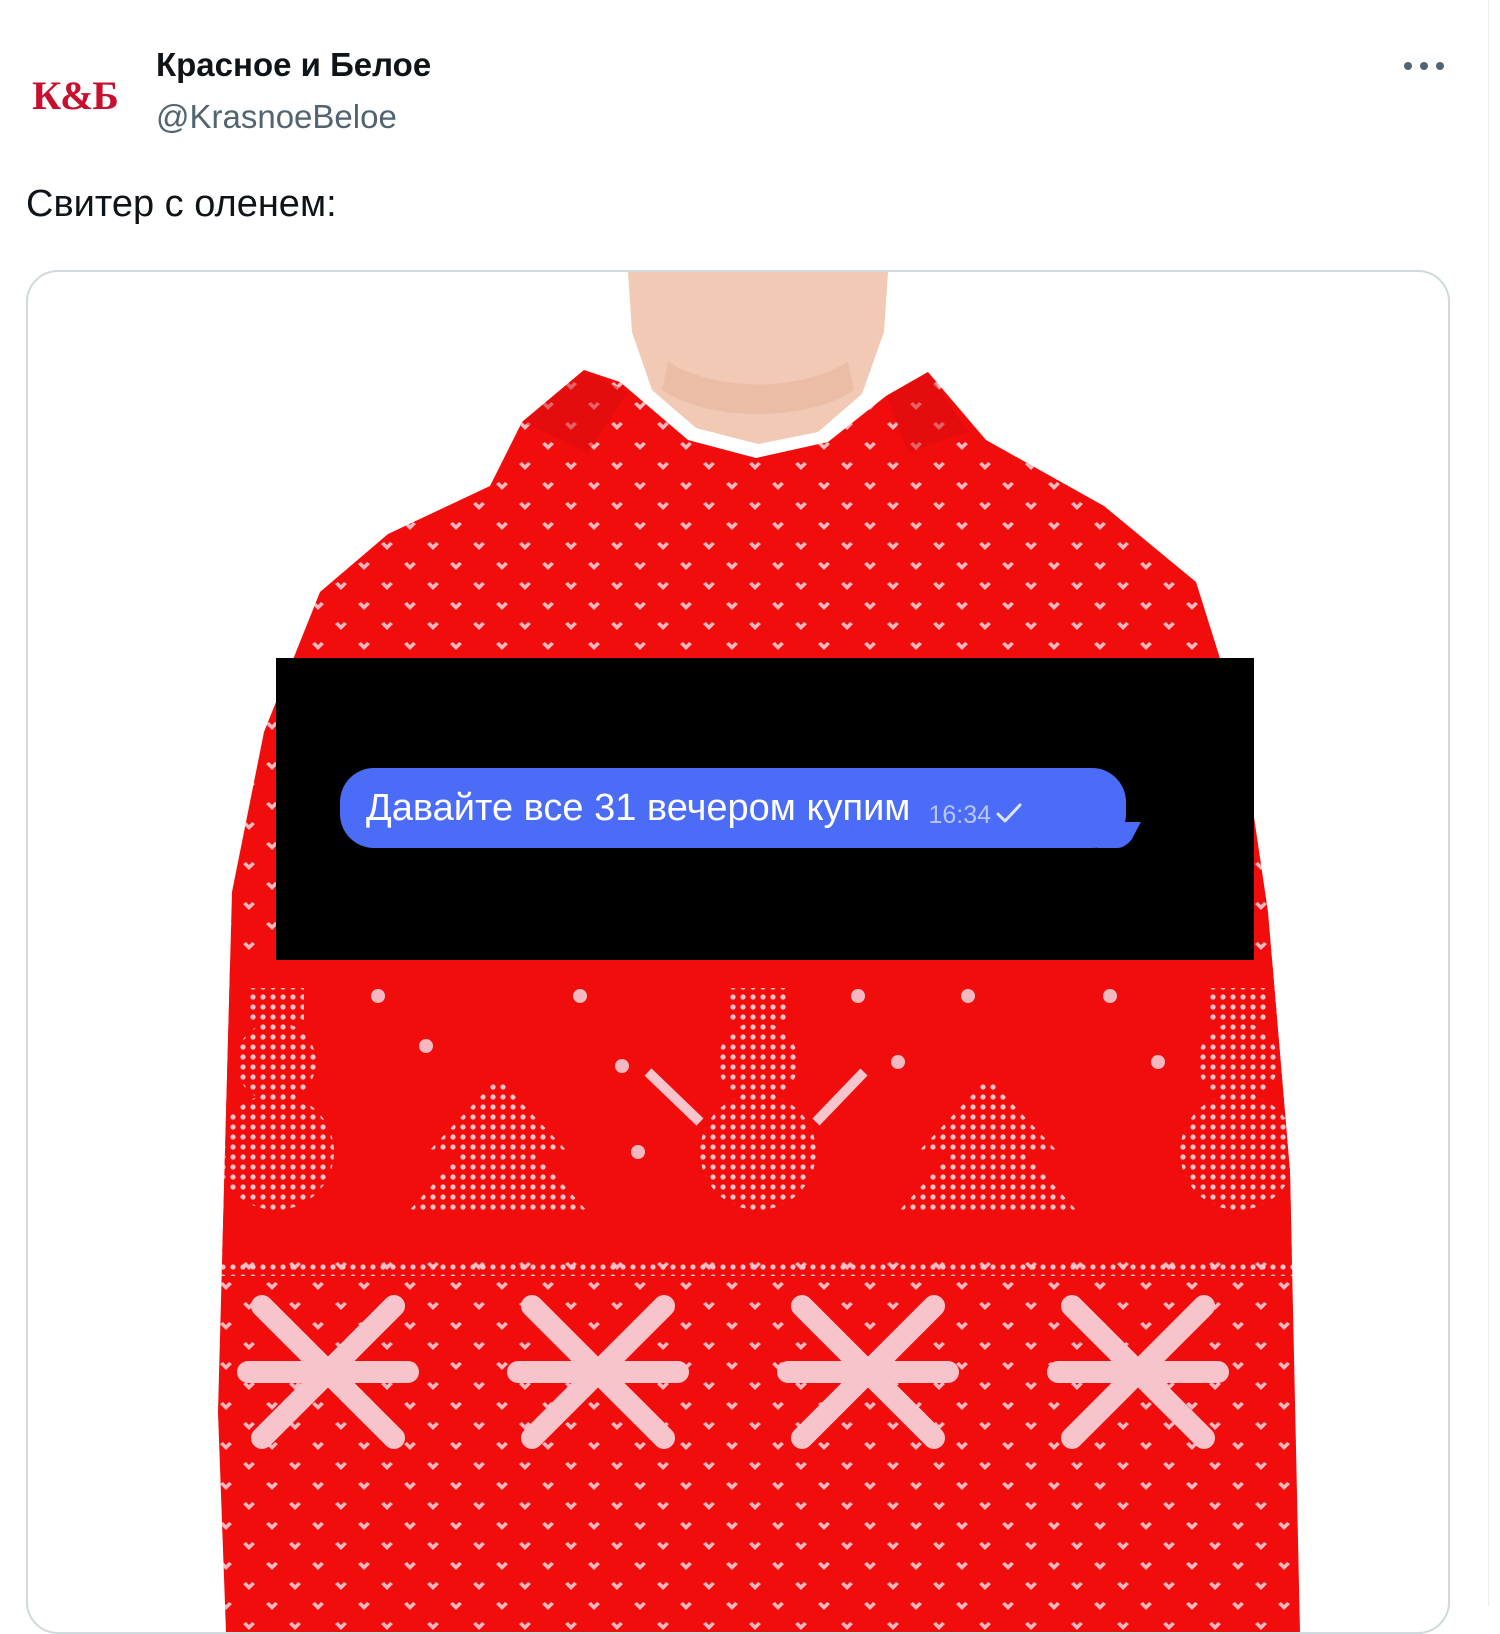 The height and width of the screenshot is (1634, 1500). I want to click on author-display-name: Красное и Белое, so click(293, 65).